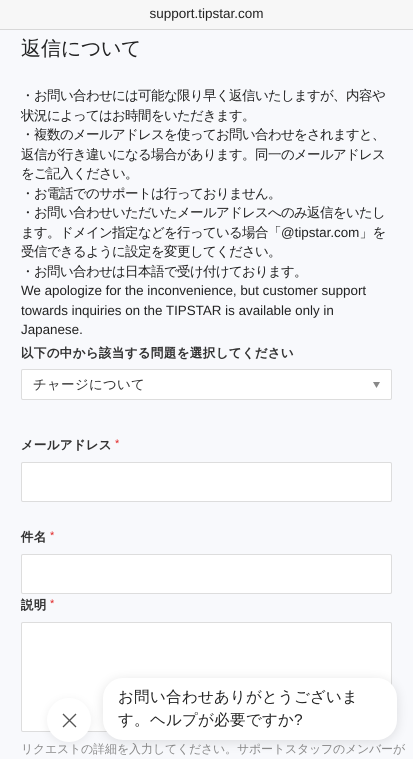 The height and width of the screenshot is (759, 413). What do you see at coordinates (158, 353) in the screenshot?
I see `field-label: 以下の中から該当する問題を選択してください` at bounding box center [158, 353].